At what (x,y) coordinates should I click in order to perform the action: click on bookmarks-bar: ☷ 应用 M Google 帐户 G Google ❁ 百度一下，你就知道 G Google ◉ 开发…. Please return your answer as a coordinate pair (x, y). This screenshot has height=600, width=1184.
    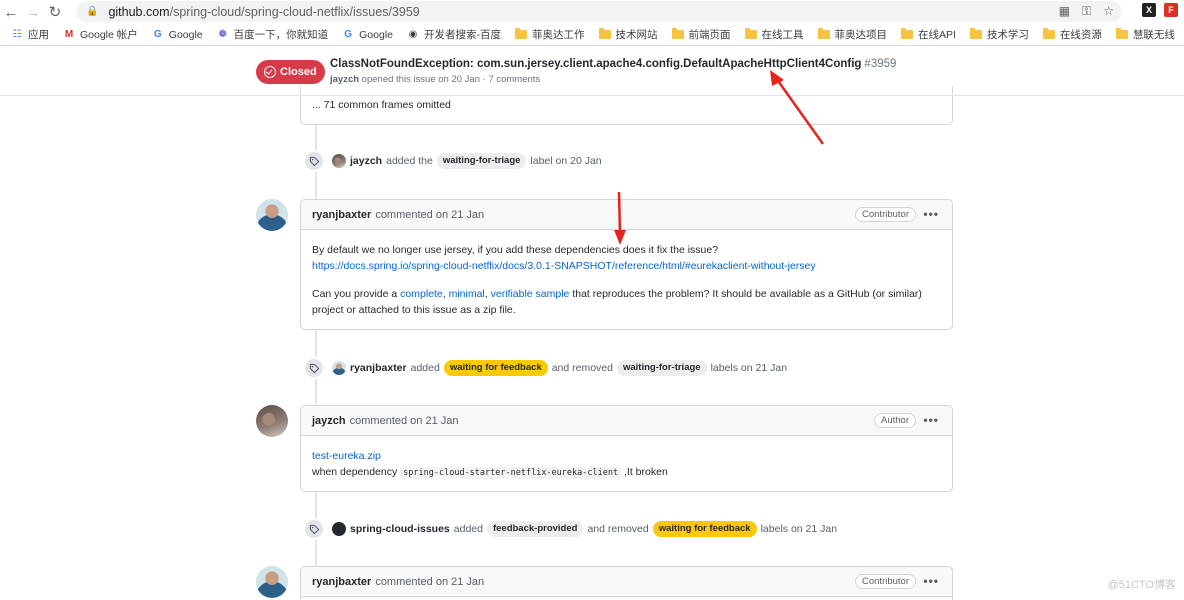
    Looking at the image, I should click on (592, 35).